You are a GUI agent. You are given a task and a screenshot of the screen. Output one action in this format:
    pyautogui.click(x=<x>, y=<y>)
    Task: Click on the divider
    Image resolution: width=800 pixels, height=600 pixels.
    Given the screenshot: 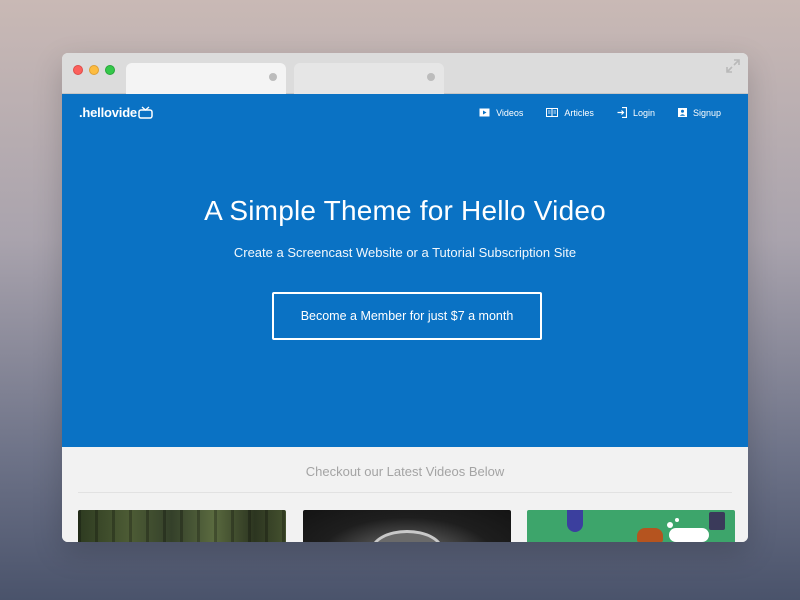 What is the action you would take?
    pyautogui.click(x=405, y=492)
    